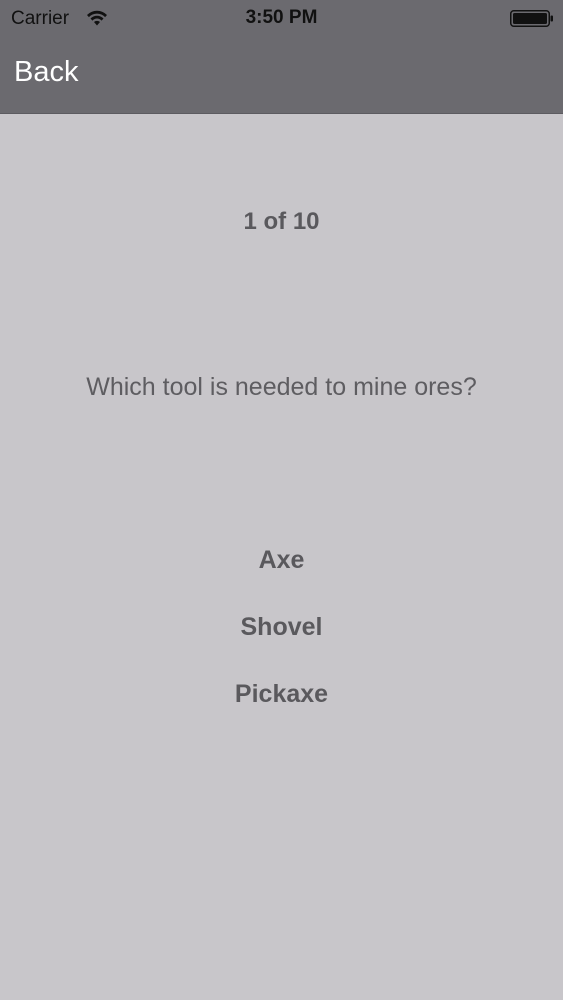  What do you see at coordinates (281, 627) in the screenshot?
I see `answer-button-shovel: Shovel` at bounding box center [281, 627].